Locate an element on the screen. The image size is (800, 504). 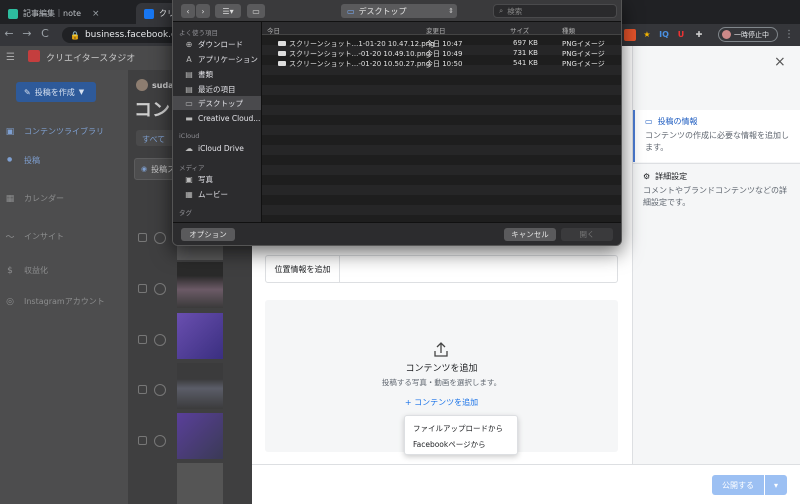
u-extension-icon: U is located at coordinates (681, 35).